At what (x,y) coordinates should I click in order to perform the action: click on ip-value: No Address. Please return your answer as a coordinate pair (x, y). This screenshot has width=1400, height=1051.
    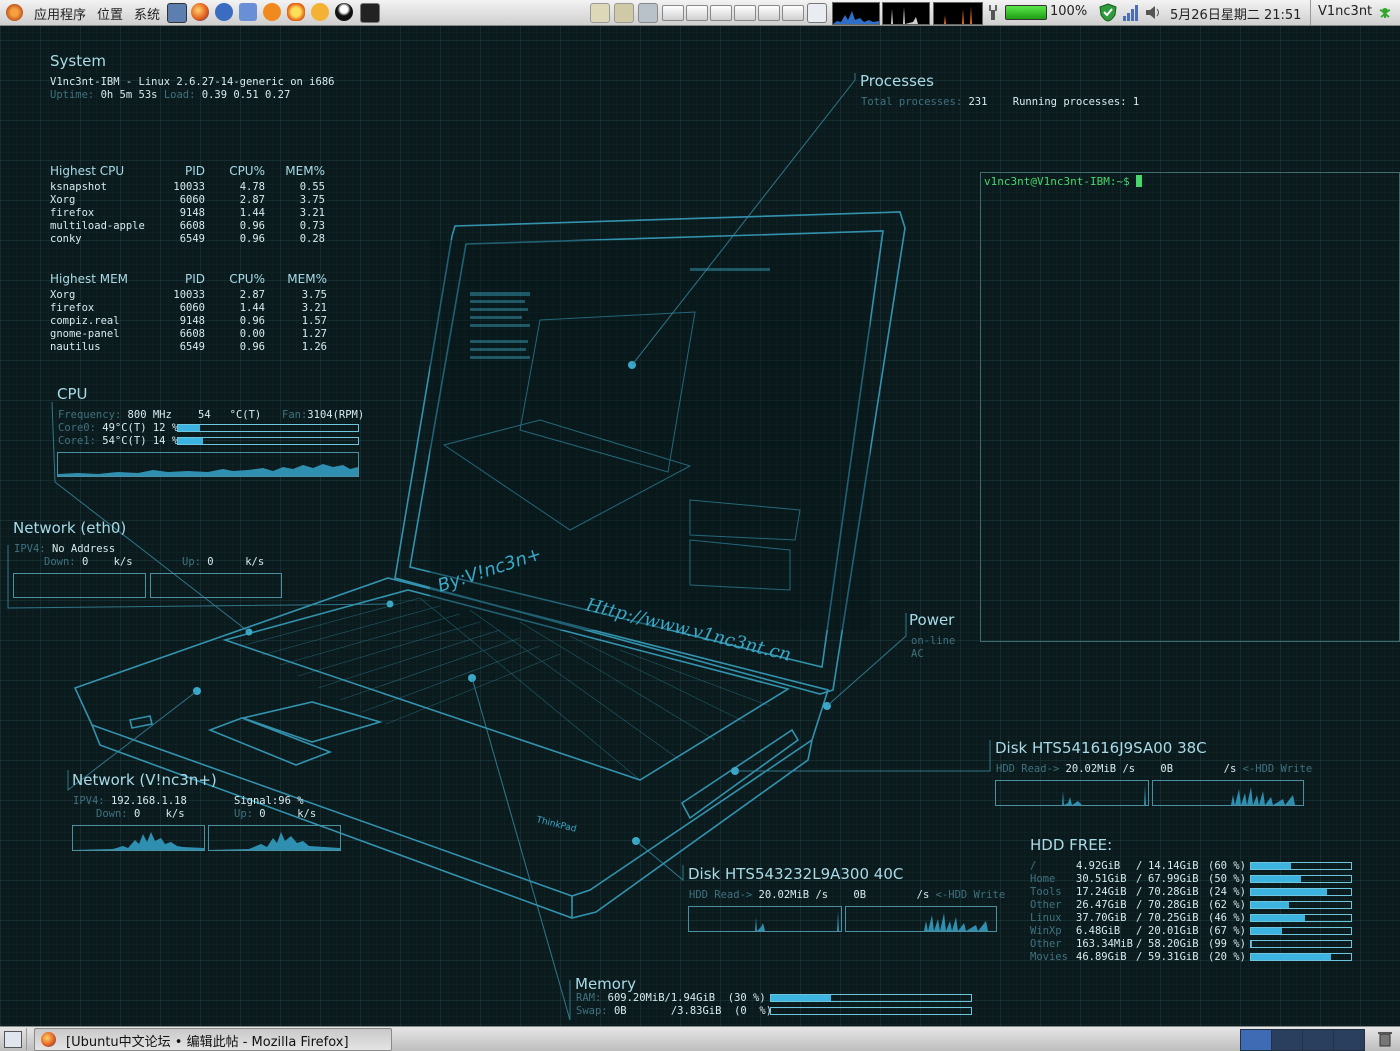
    Looking at the image, I should click on (83, 549).